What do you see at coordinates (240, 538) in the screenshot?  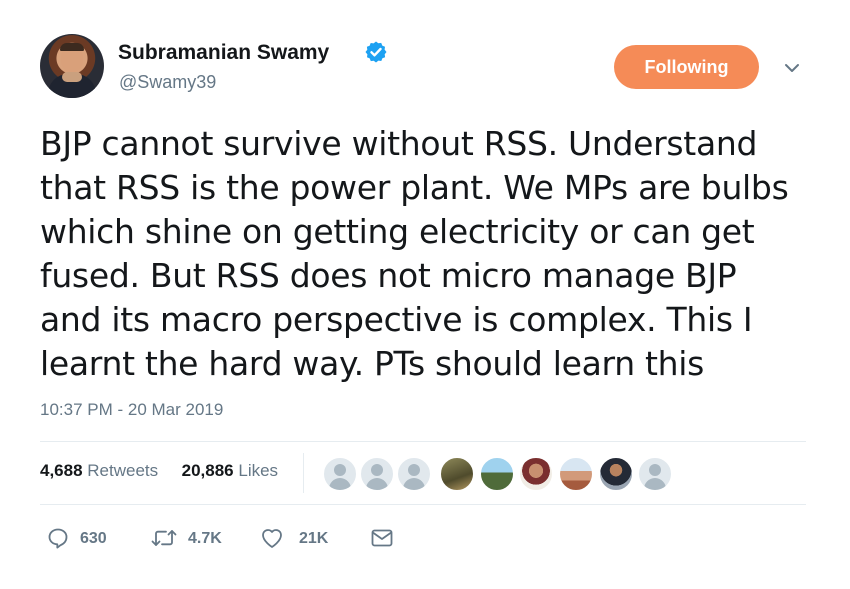 I see `tweet-actions: 630 4.7K 21K` at bounding box center [240, 538].